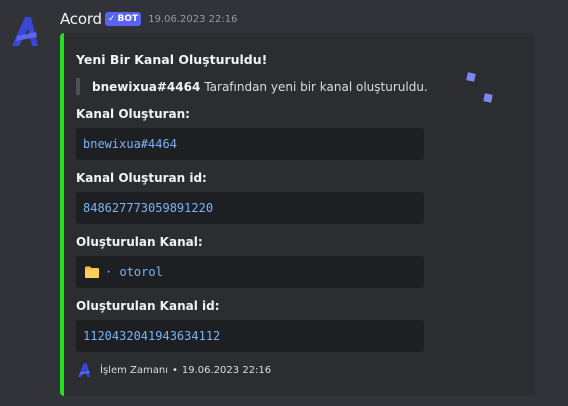 Image resolution: width=568 pixels, height=406 pixels. I want to click on username: Acord, so click(81, 19).